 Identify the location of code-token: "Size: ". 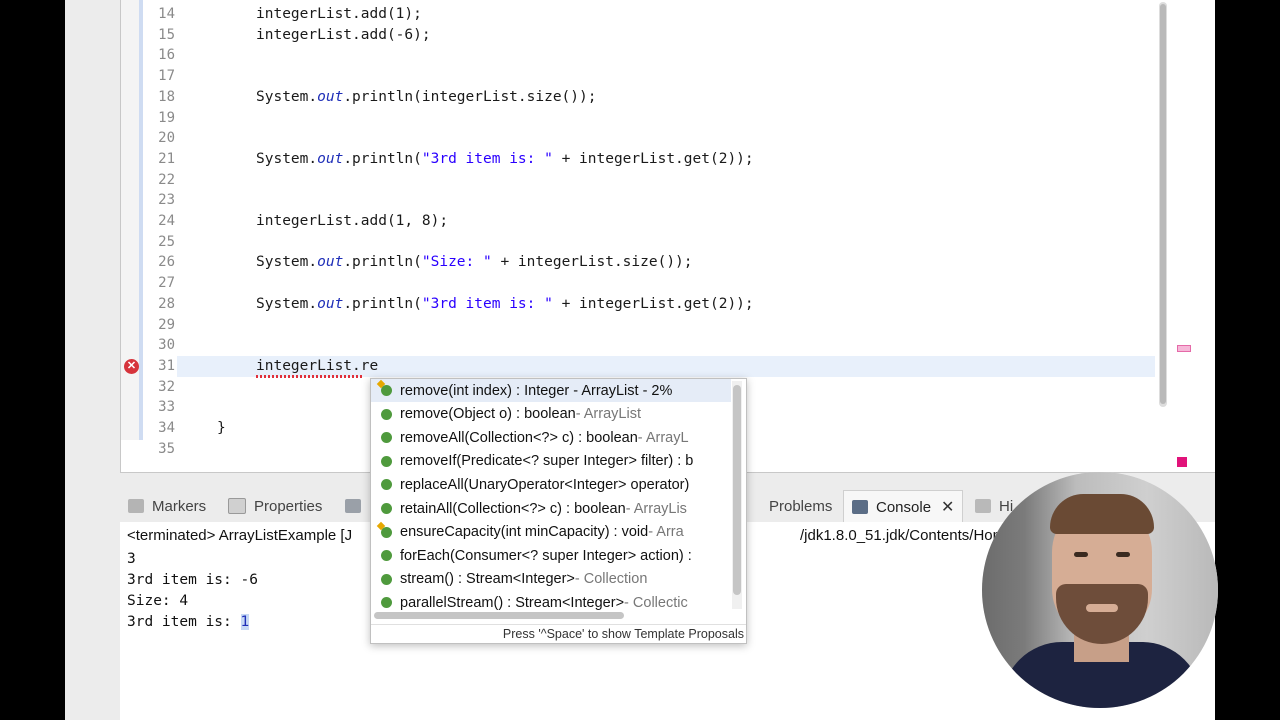
(456, 262).